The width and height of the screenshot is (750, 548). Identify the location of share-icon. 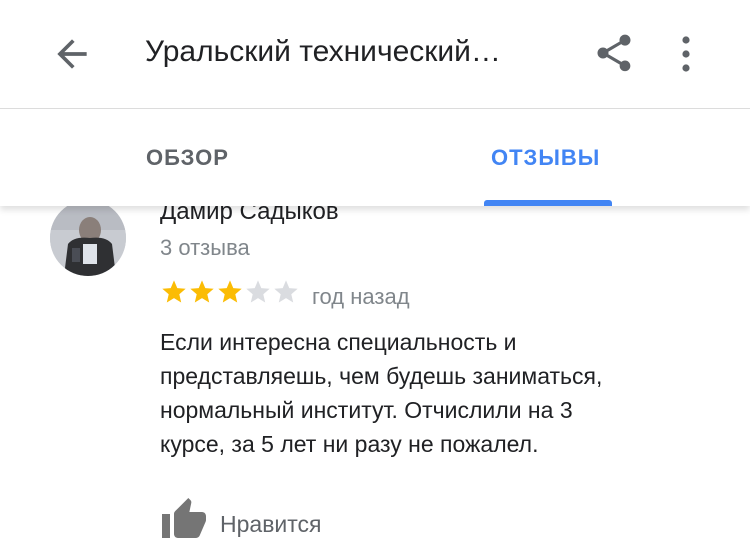
(614, 53).